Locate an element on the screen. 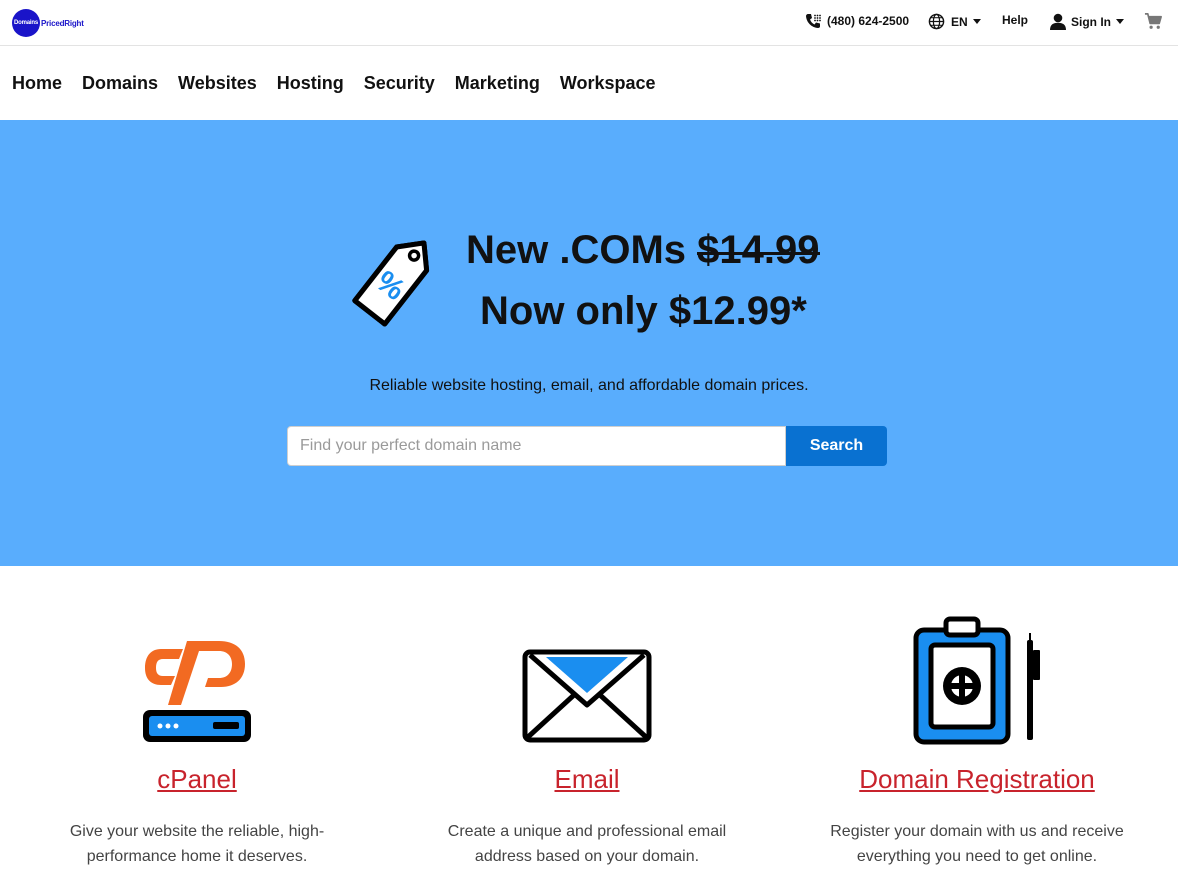  globe-icon is located at coordinates (936, 21).